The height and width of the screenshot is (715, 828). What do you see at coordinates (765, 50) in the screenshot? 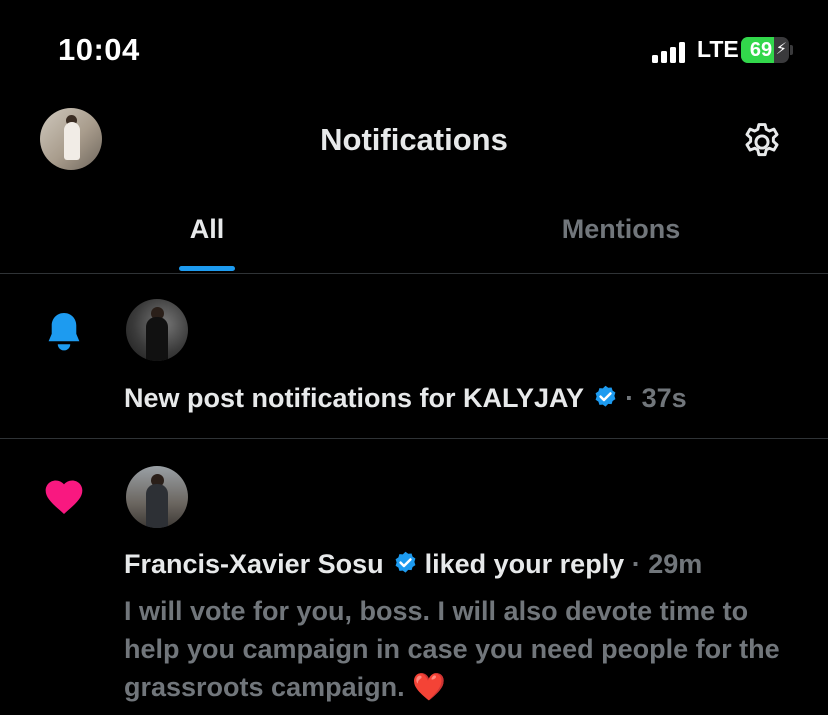
I see `battery-icon: 69 ⚡` at bounding box center [765, 50].